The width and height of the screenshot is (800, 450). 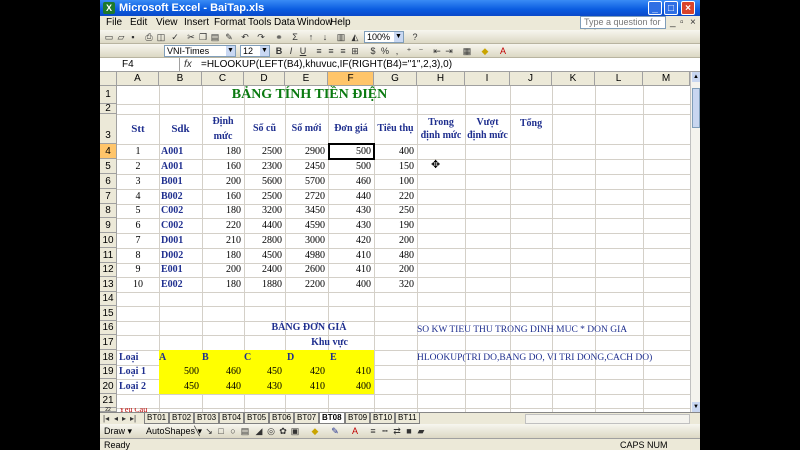 I want to click on header-trong-line2: định mức, so click(x=441, y=135).